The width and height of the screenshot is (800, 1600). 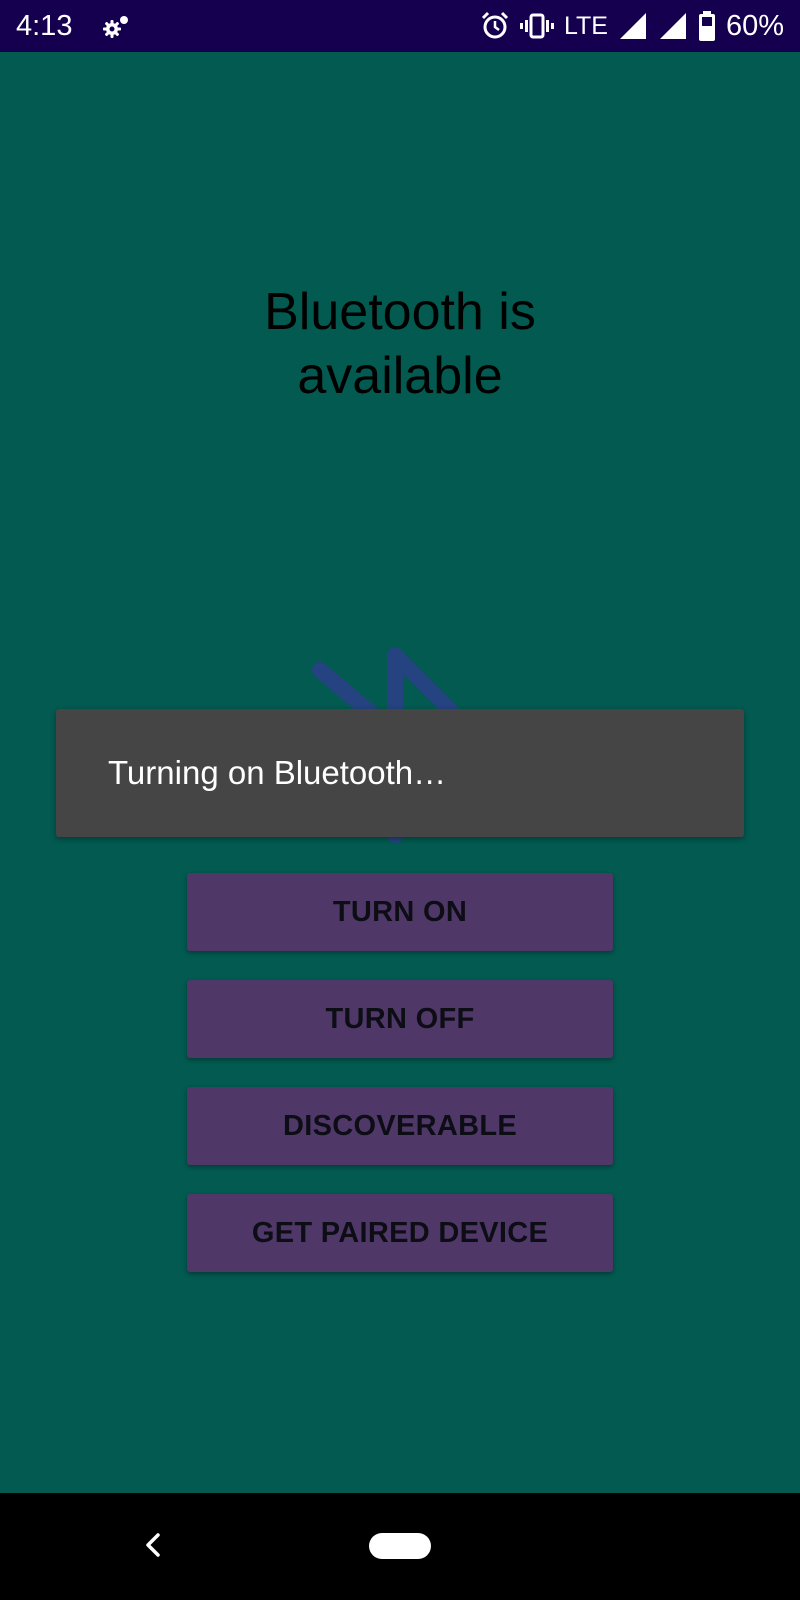 What do you see at coordinates (400, 1126) in the screenshot?
I see `discoverable-button: DISCOVERABLE` at bounding box center [400, 1126].